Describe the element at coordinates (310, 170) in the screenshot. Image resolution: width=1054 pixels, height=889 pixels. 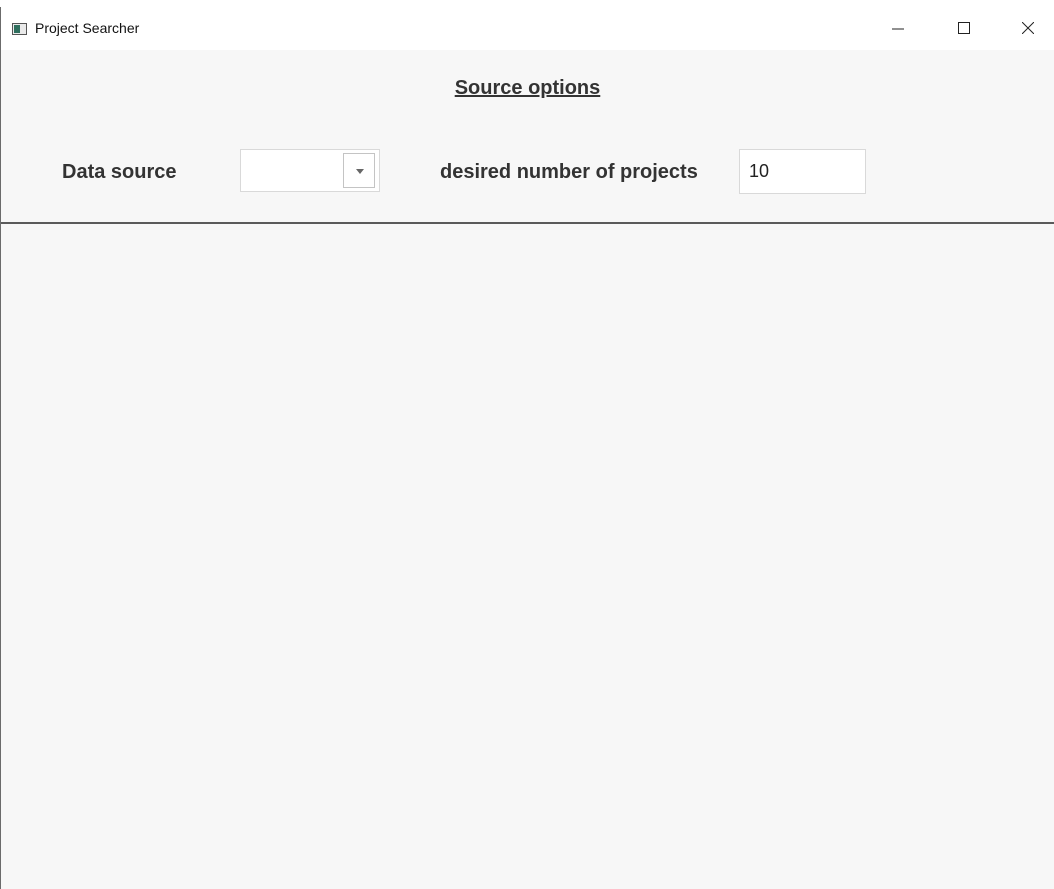
I see `data-source-dropdown` at that location.